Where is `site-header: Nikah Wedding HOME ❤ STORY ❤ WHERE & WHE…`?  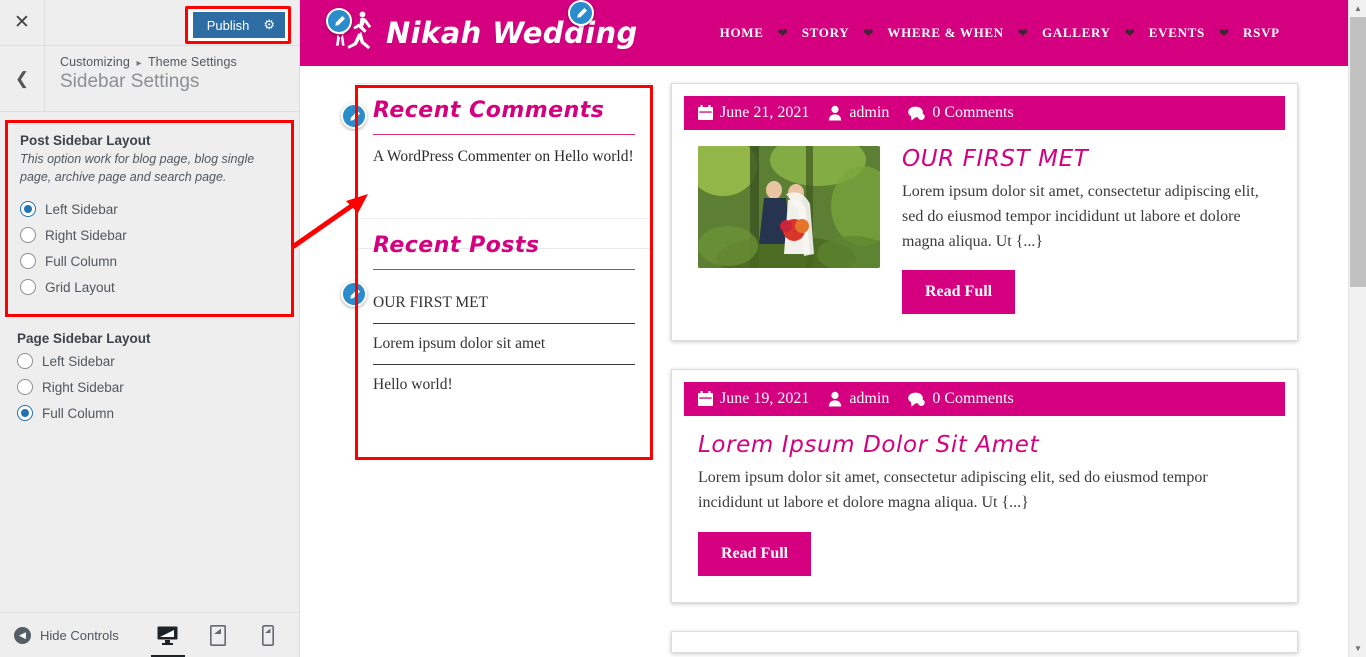 site-header: Nikah Wedding HOME ❤ STORY ❤ WHERE & WHE… is located at coordinates (824, 33).